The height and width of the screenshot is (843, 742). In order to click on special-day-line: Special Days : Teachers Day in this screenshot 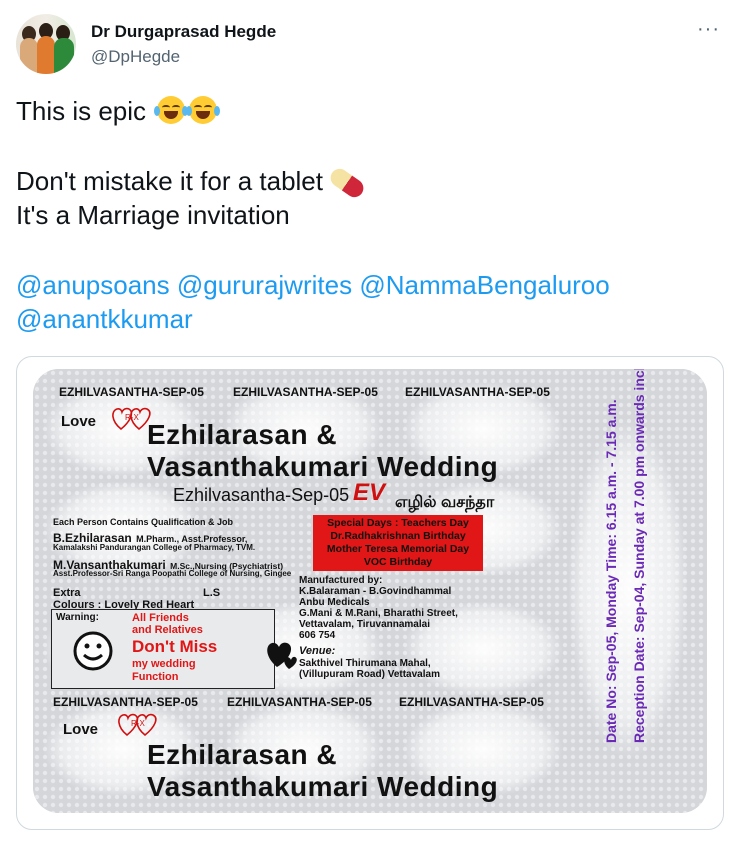, I will do `click(398, 523)`.